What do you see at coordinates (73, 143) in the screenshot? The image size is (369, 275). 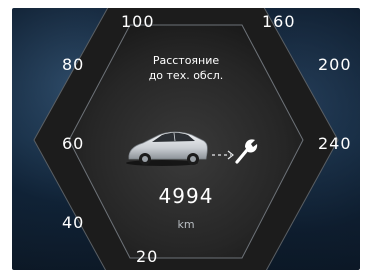 I see `speed-scale-label-60: 60` at bounding box center [73, 143].